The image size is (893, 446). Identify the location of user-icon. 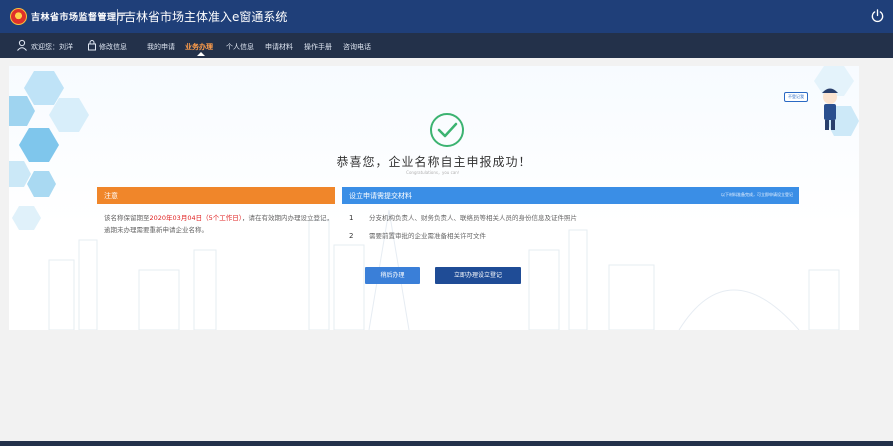
(22, 45).